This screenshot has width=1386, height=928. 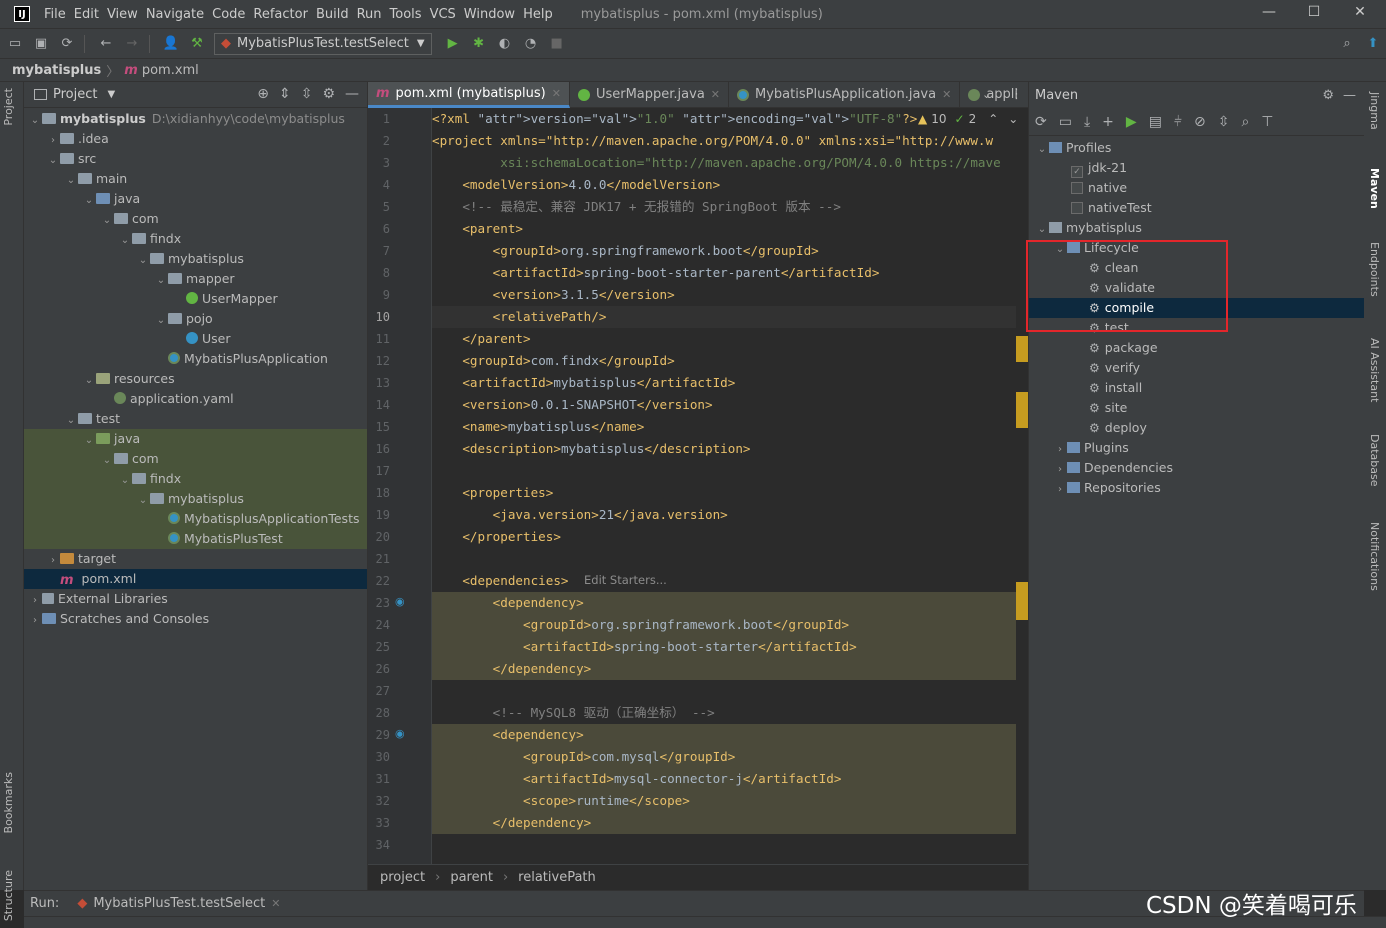 I want to click on tool-tab-ai-assistant: AI Assistant, so click(x=1374, y=370).